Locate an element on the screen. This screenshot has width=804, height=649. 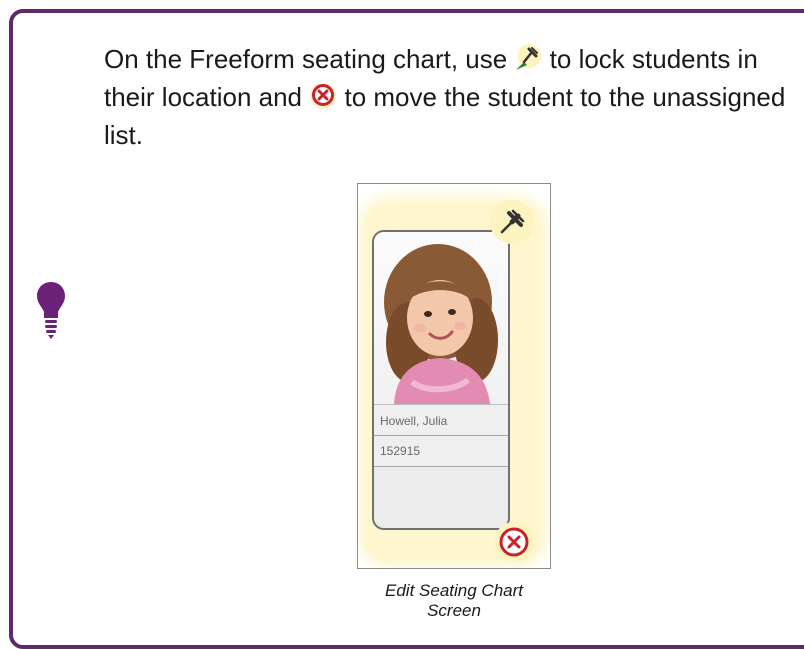
student-name: Howell, Julia is located at coordinates (441, 420).